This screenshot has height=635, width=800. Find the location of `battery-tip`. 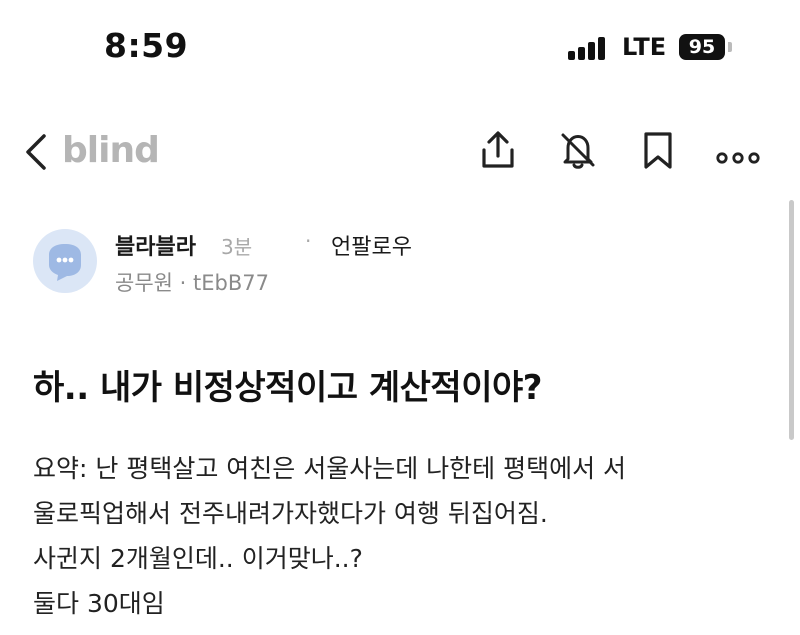

battery-tip is located at coordinates (730, 47).